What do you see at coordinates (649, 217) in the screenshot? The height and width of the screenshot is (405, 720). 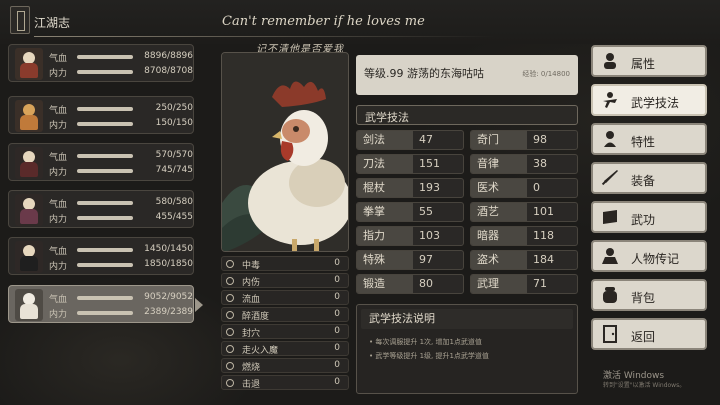 I see `menu-martial-skills-button: 武功` at bounding box center [649, 217].